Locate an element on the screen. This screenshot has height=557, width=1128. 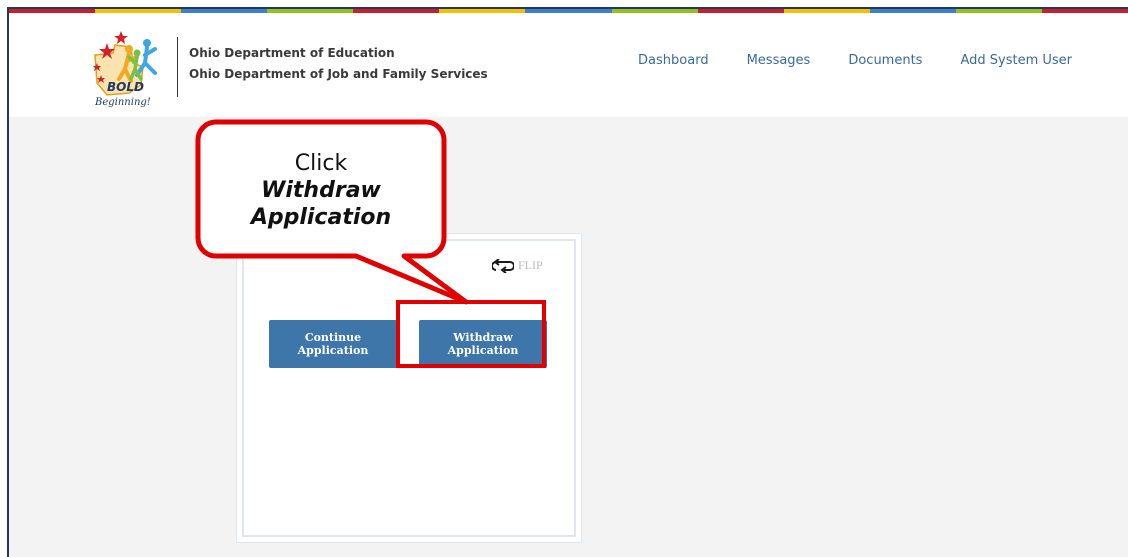
svg-text: BOLD is located at coordinates (125, 87).